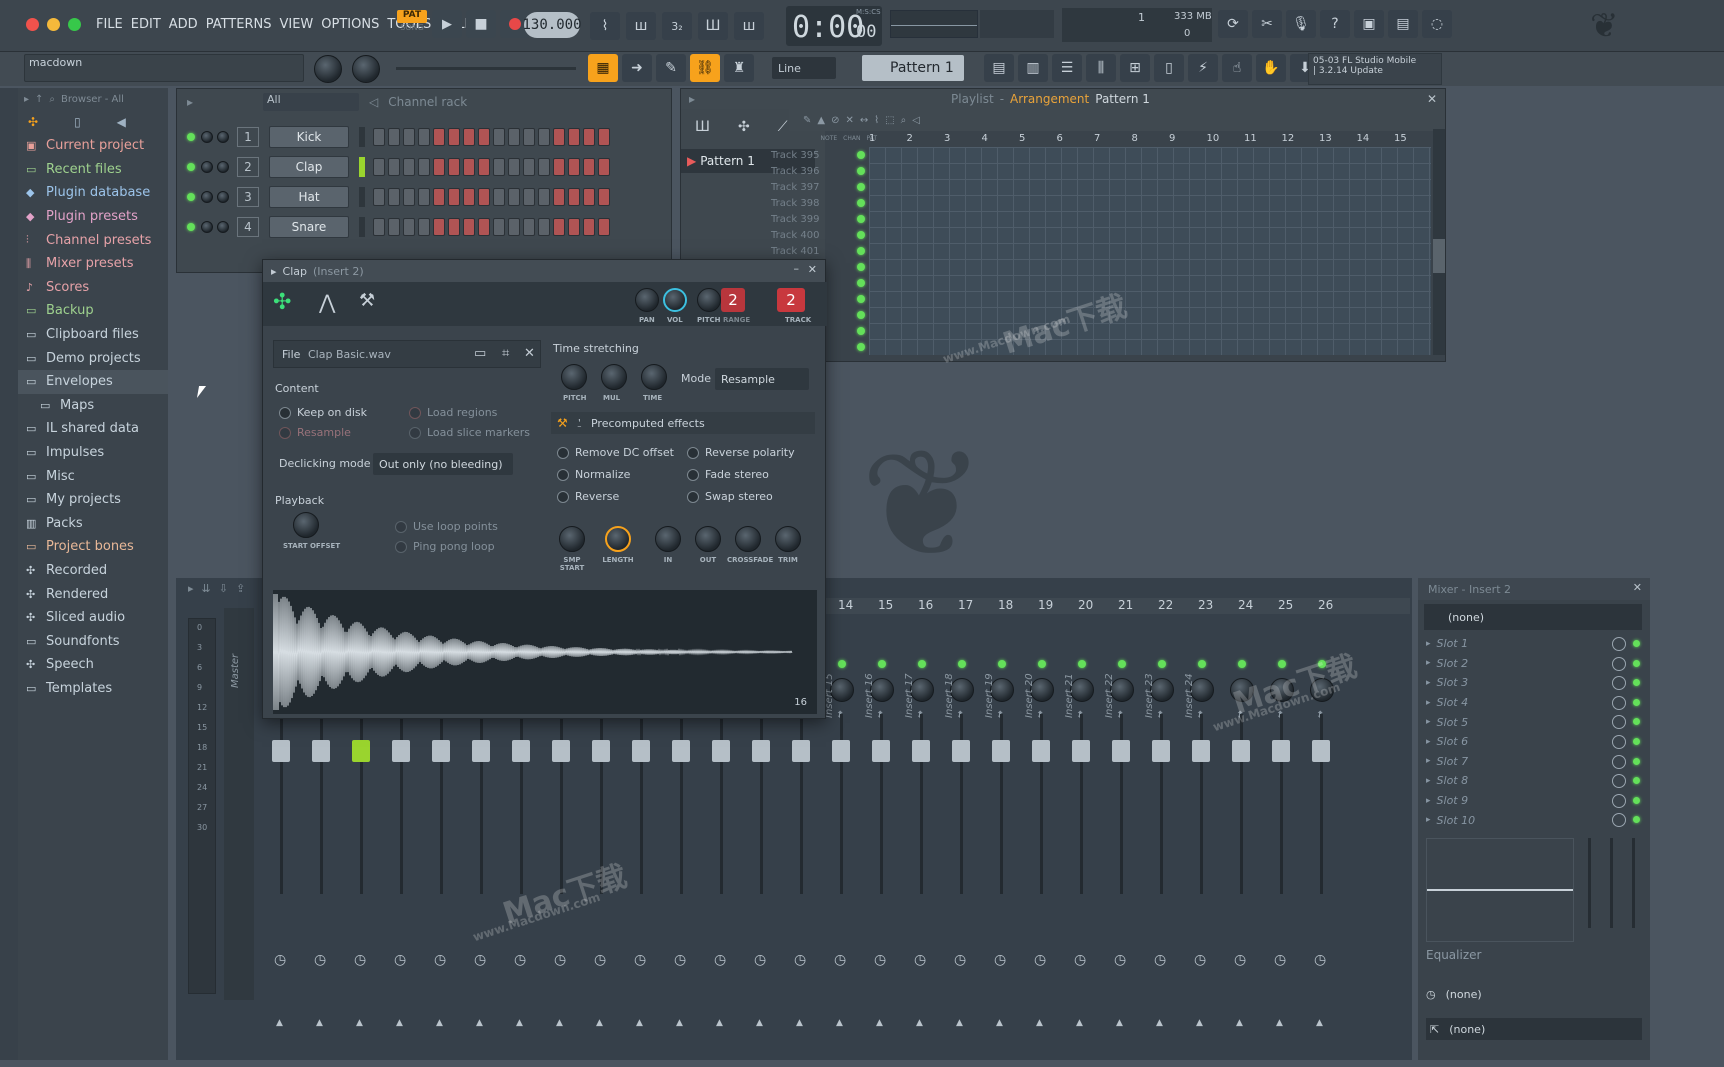 Image resolution: width=1724 pixels, height=1067 pixels. I want to click on zoom-icon: ⌕, so click(904, 120).